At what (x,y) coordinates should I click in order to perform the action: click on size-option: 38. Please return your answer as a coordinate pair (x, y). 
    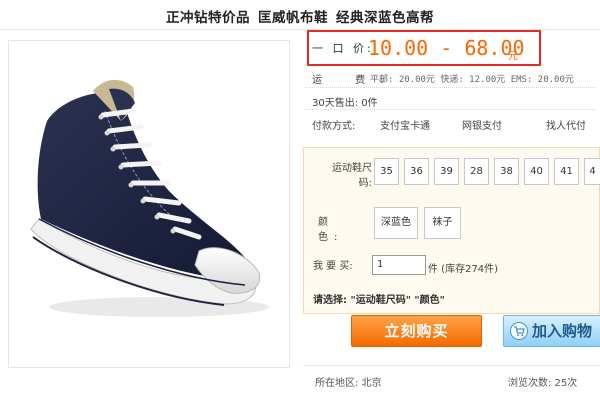
    Looking at the image, I should click on (506, 171).